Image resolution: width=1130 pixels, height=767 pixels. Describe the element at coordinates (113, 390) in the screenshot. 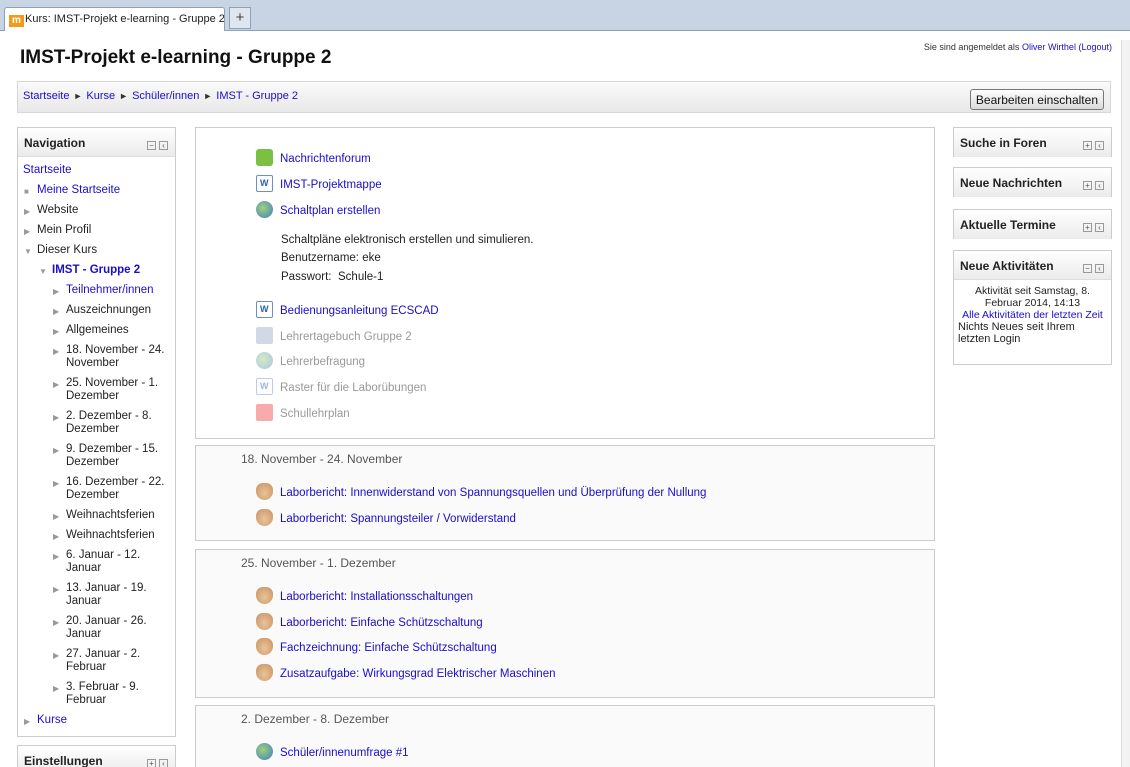

I see `nav-item-section: ▶ 25. November - 1. Dezember` at that location.